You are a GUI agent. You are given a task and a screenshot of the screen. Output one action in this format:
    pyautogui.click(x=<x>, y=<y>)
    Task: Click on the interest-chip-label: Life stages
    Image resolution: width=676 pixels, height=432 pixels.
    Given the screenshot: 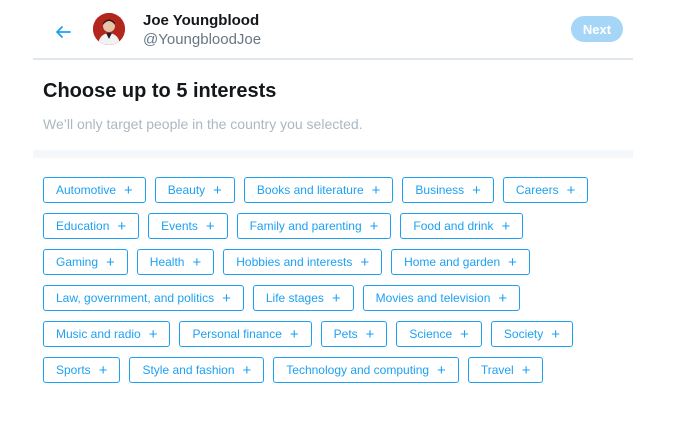 What is the action you would take?
    pyautogui.click(x=294, y=298)
    